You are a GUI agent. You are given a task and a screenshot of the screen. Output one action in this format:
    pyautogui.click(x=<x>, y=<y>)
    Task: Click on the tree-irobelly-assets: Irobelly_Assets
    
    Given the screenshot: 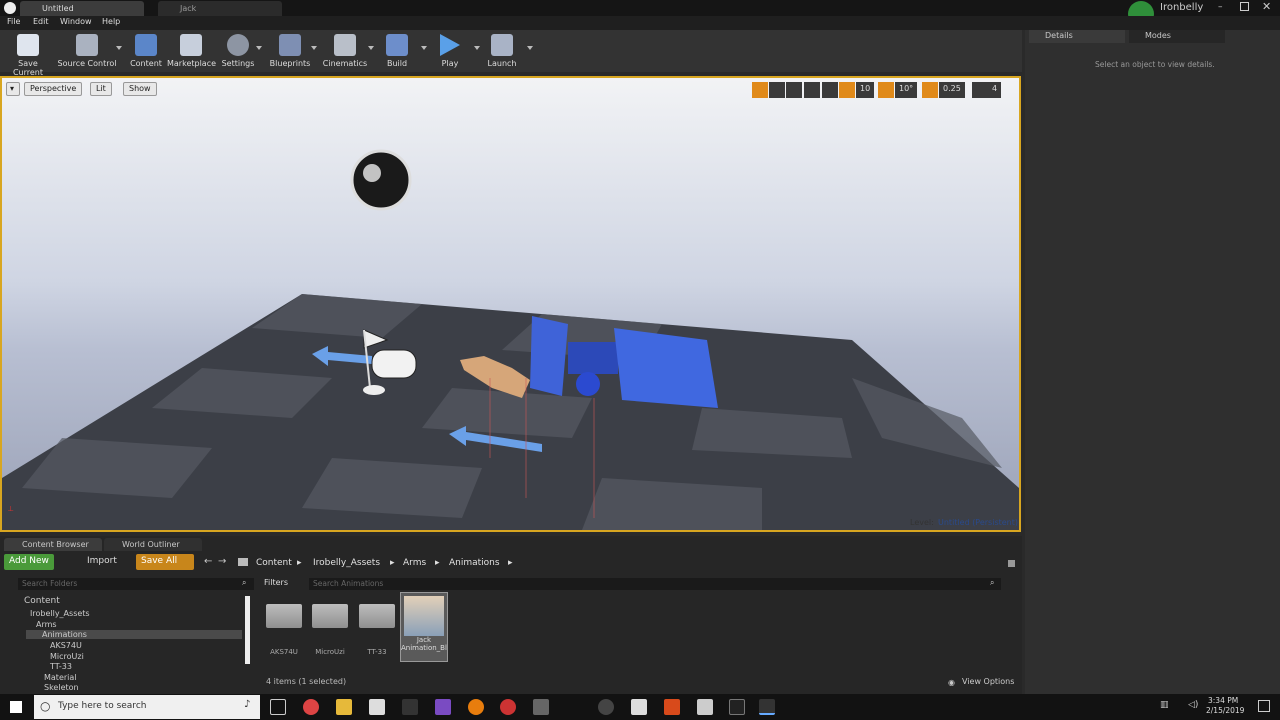 What is the action you would take?
    pyautogui.click(x=60, y=613)
    